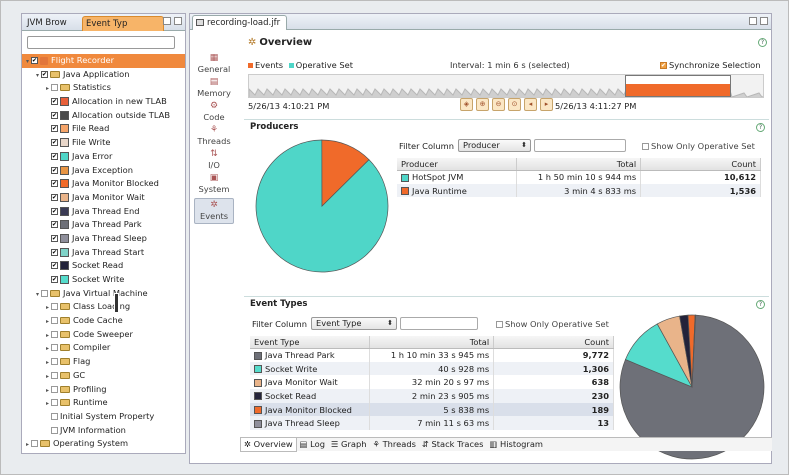 The width and height of the screenshot is (789, 475). What do you see at coordinates (516, 444) in the screenshot?
I see `bottom-tab-histogram: ▥ Histogram` at bounding box center [516, 444].